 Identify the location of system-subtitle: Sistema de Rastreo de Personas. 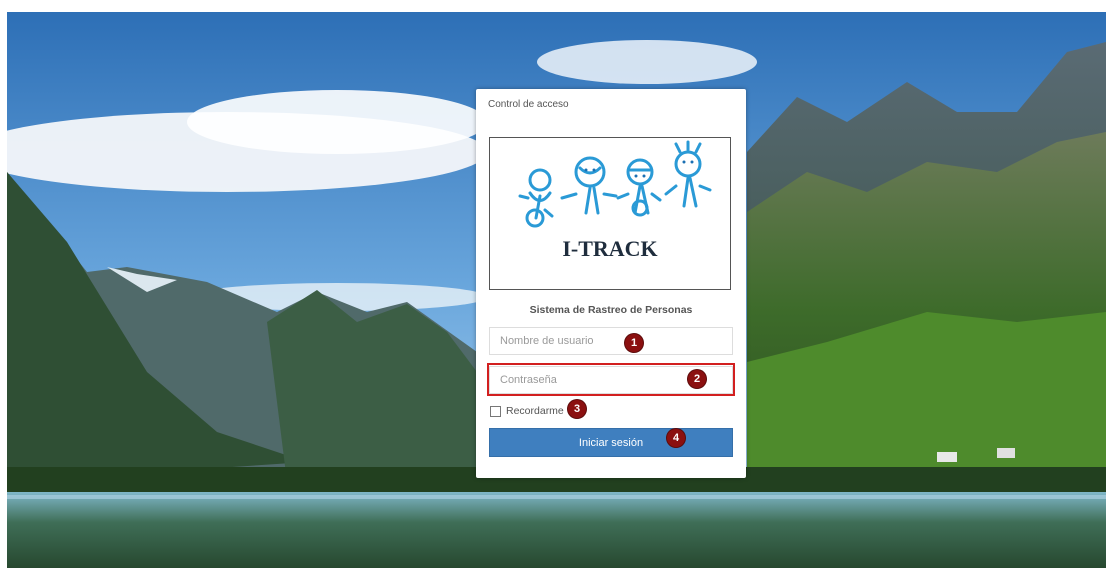
(611, 310).